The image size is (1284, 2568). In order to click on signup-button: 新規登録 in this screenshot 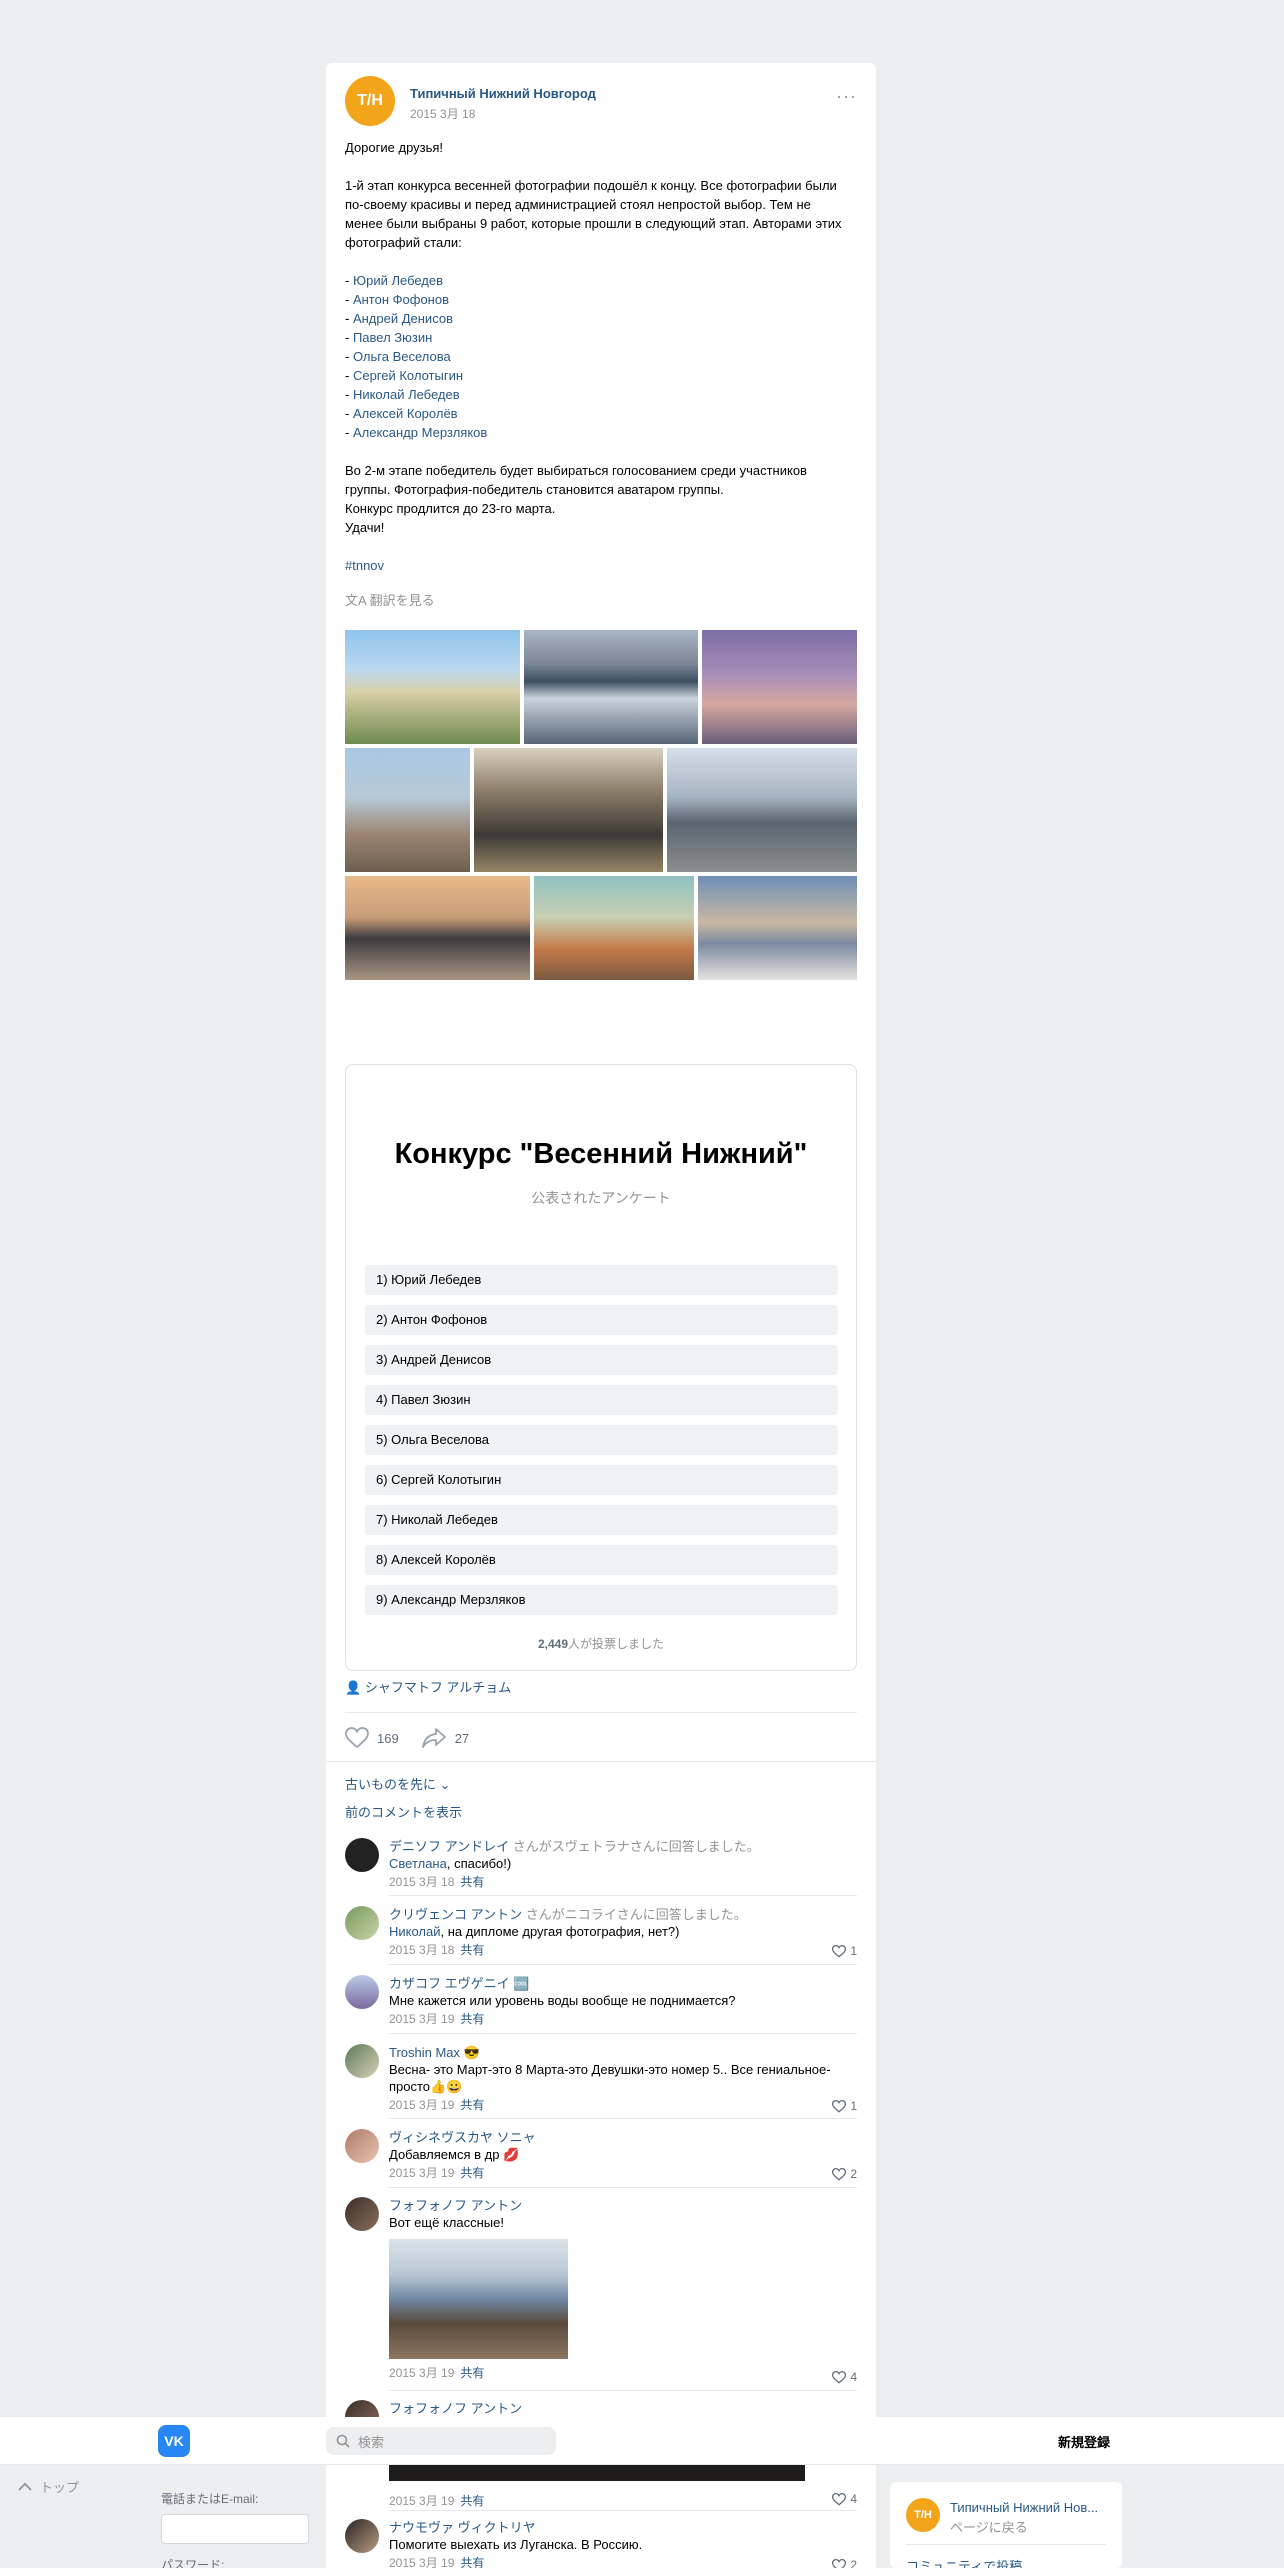, I will do `click(1084, 2441)`.